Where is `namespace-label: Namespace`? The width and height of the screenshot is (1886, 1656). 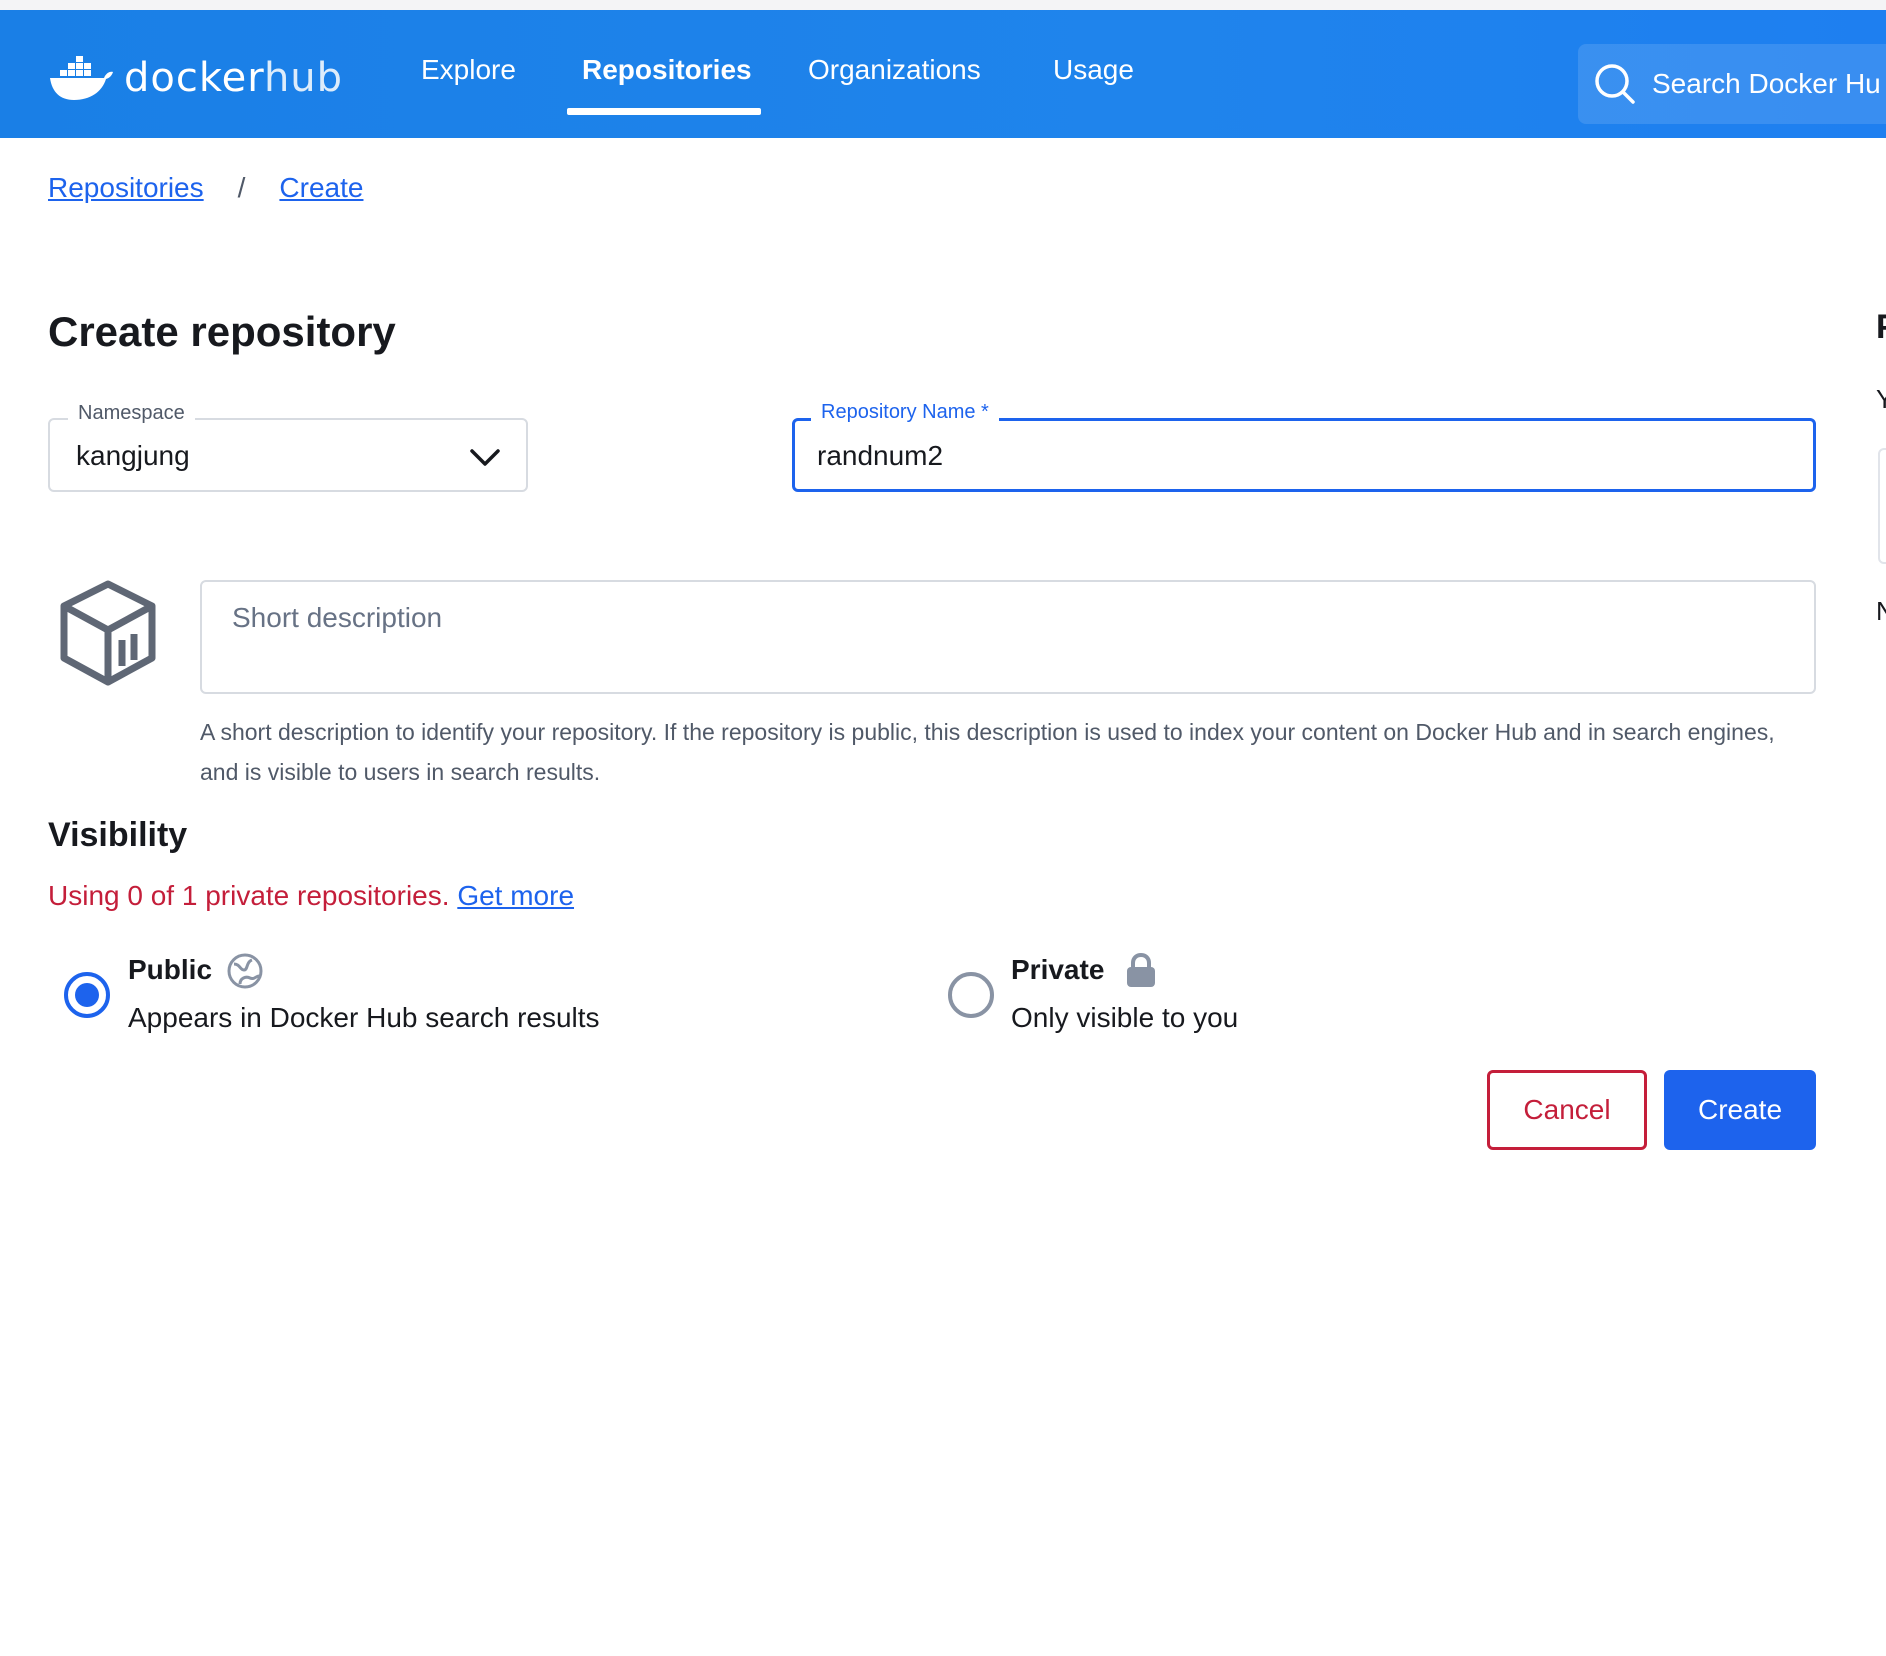
namespace-label: Namespace is located at coordinates (131, 413).